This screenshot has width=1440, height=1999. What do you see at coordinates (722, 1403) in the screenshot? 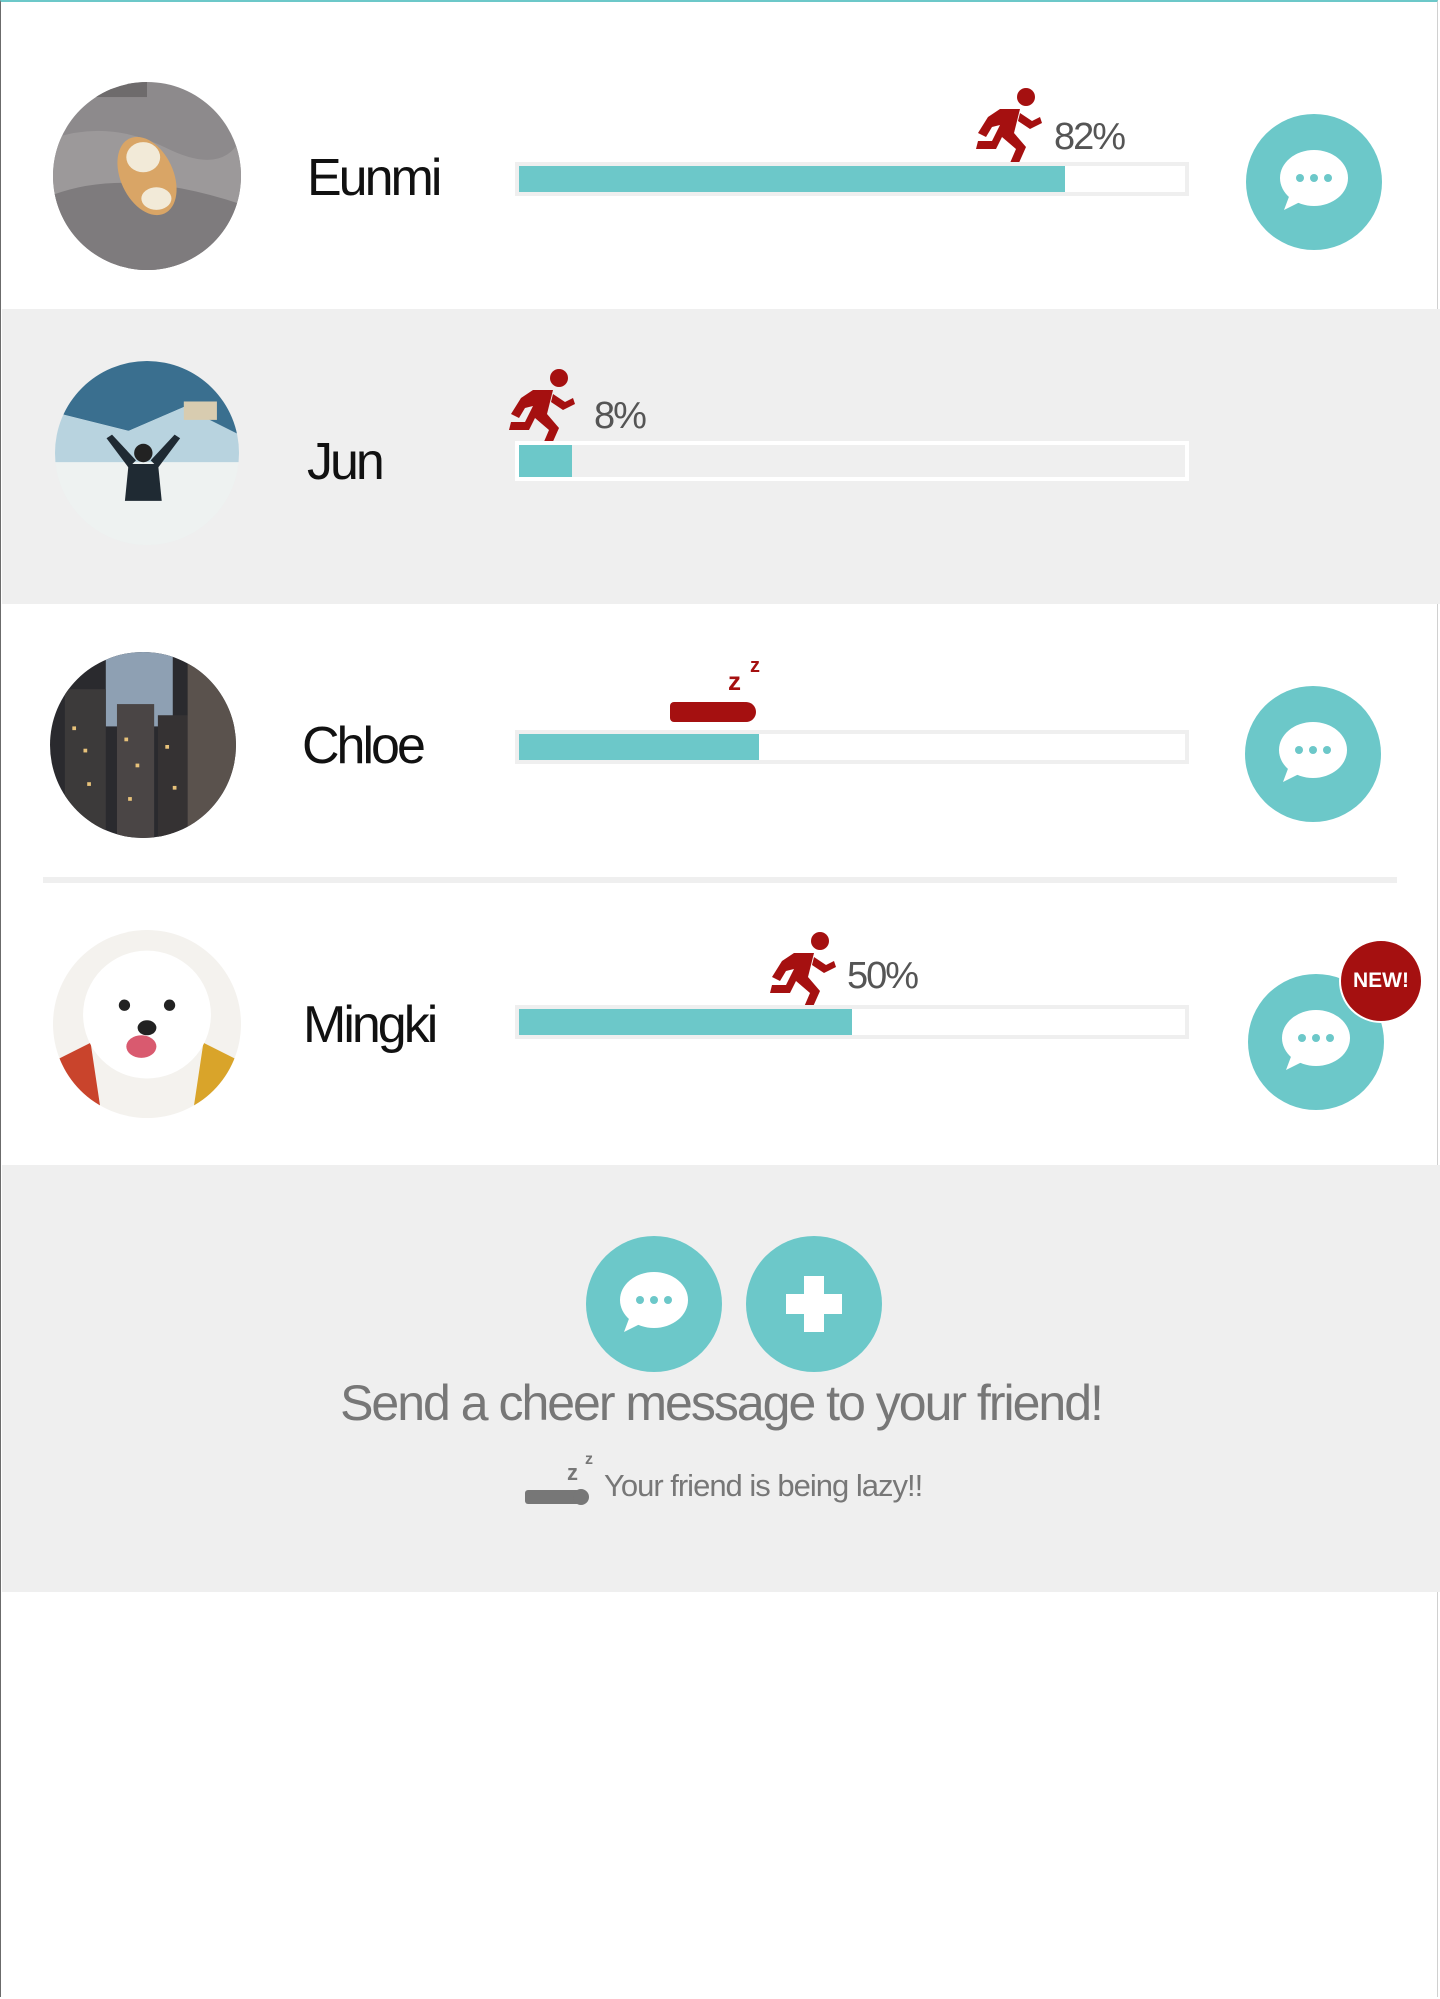
I see `cheer-message-text: Send a cheer message to your friend!` at bounding box center [722, 1403].